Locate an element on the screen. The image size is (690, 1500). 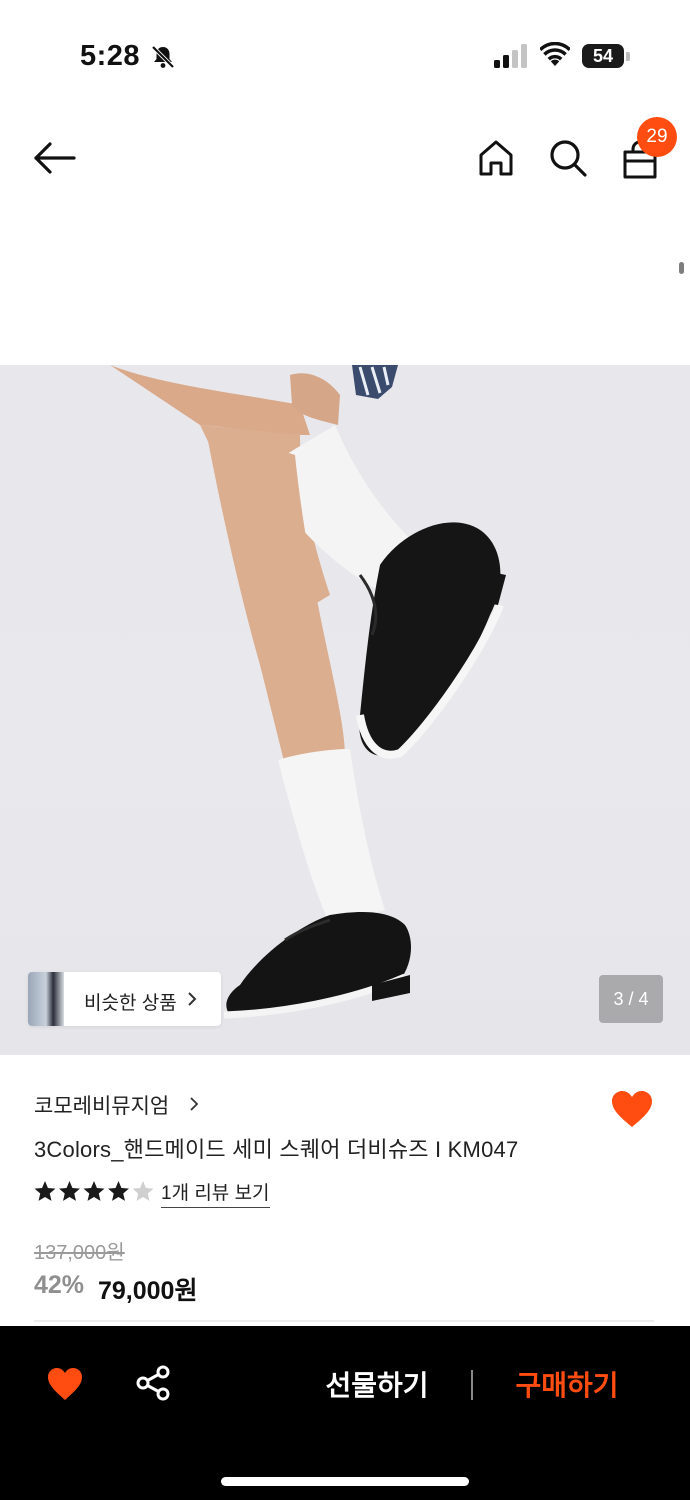
gift-button: 선물하기 is located at coordinates (377, 1386).